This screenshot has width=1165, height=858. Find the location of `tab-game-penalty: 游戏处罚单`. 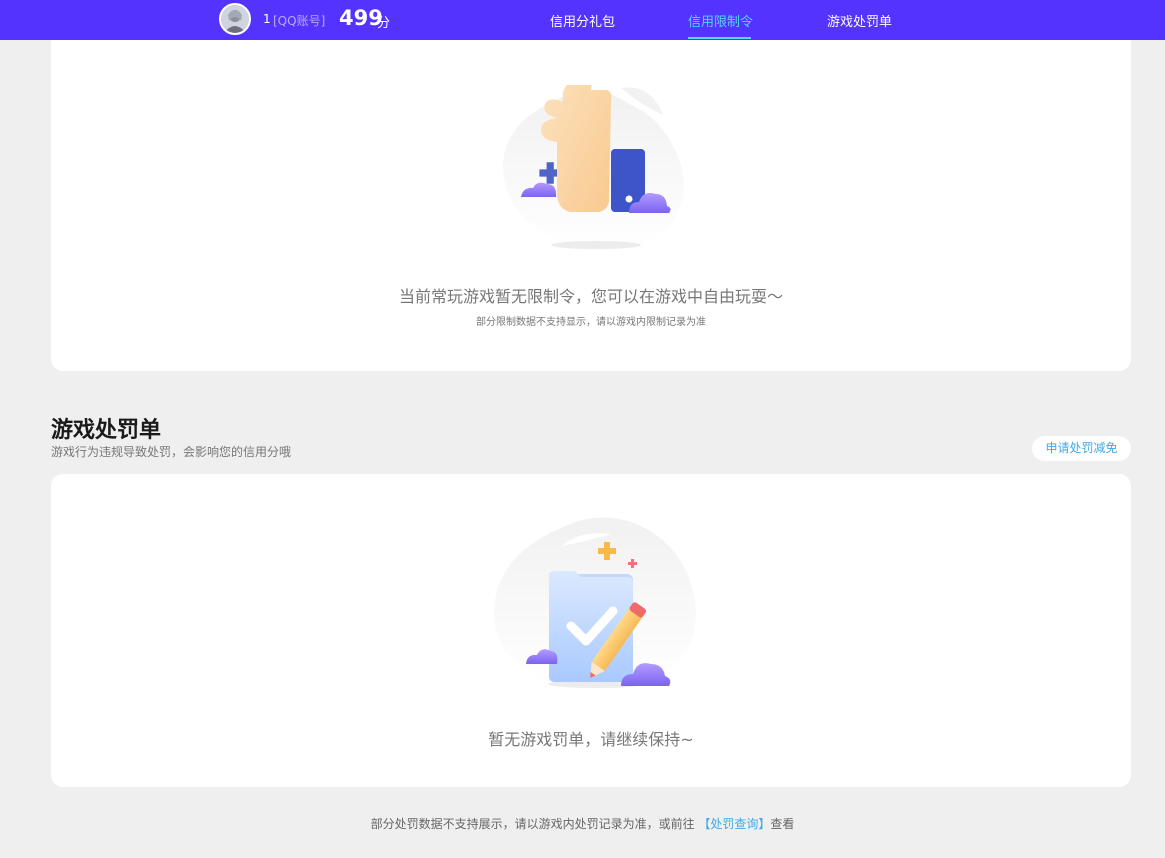

tab-game-penalty: 游戏处罚单 is located at coordinates (859, 20).